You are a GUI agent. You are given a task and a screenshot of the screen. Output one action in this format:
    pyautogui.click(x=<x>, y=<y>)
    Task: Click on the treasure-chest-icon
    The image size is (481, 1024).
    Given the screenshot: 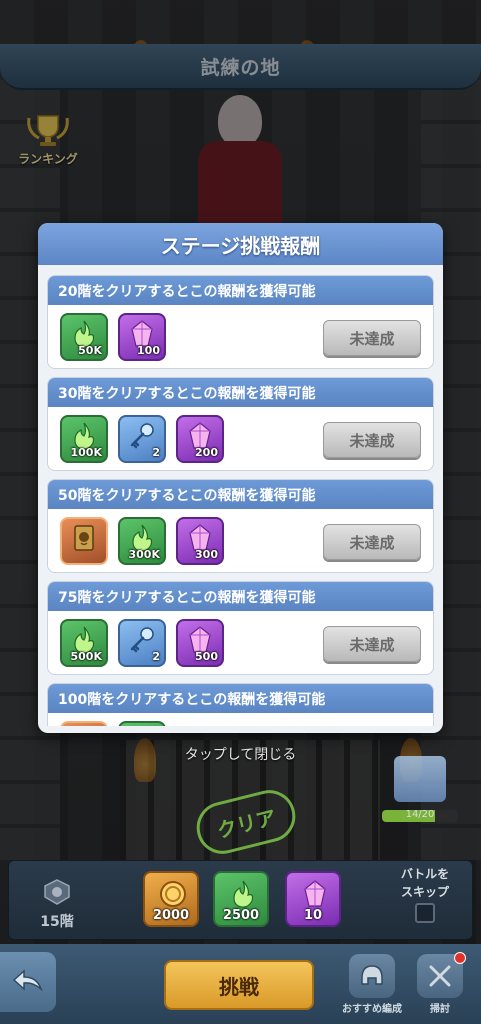 What is the action you would take?
    pyautogui.click(x=420, y=779)
    